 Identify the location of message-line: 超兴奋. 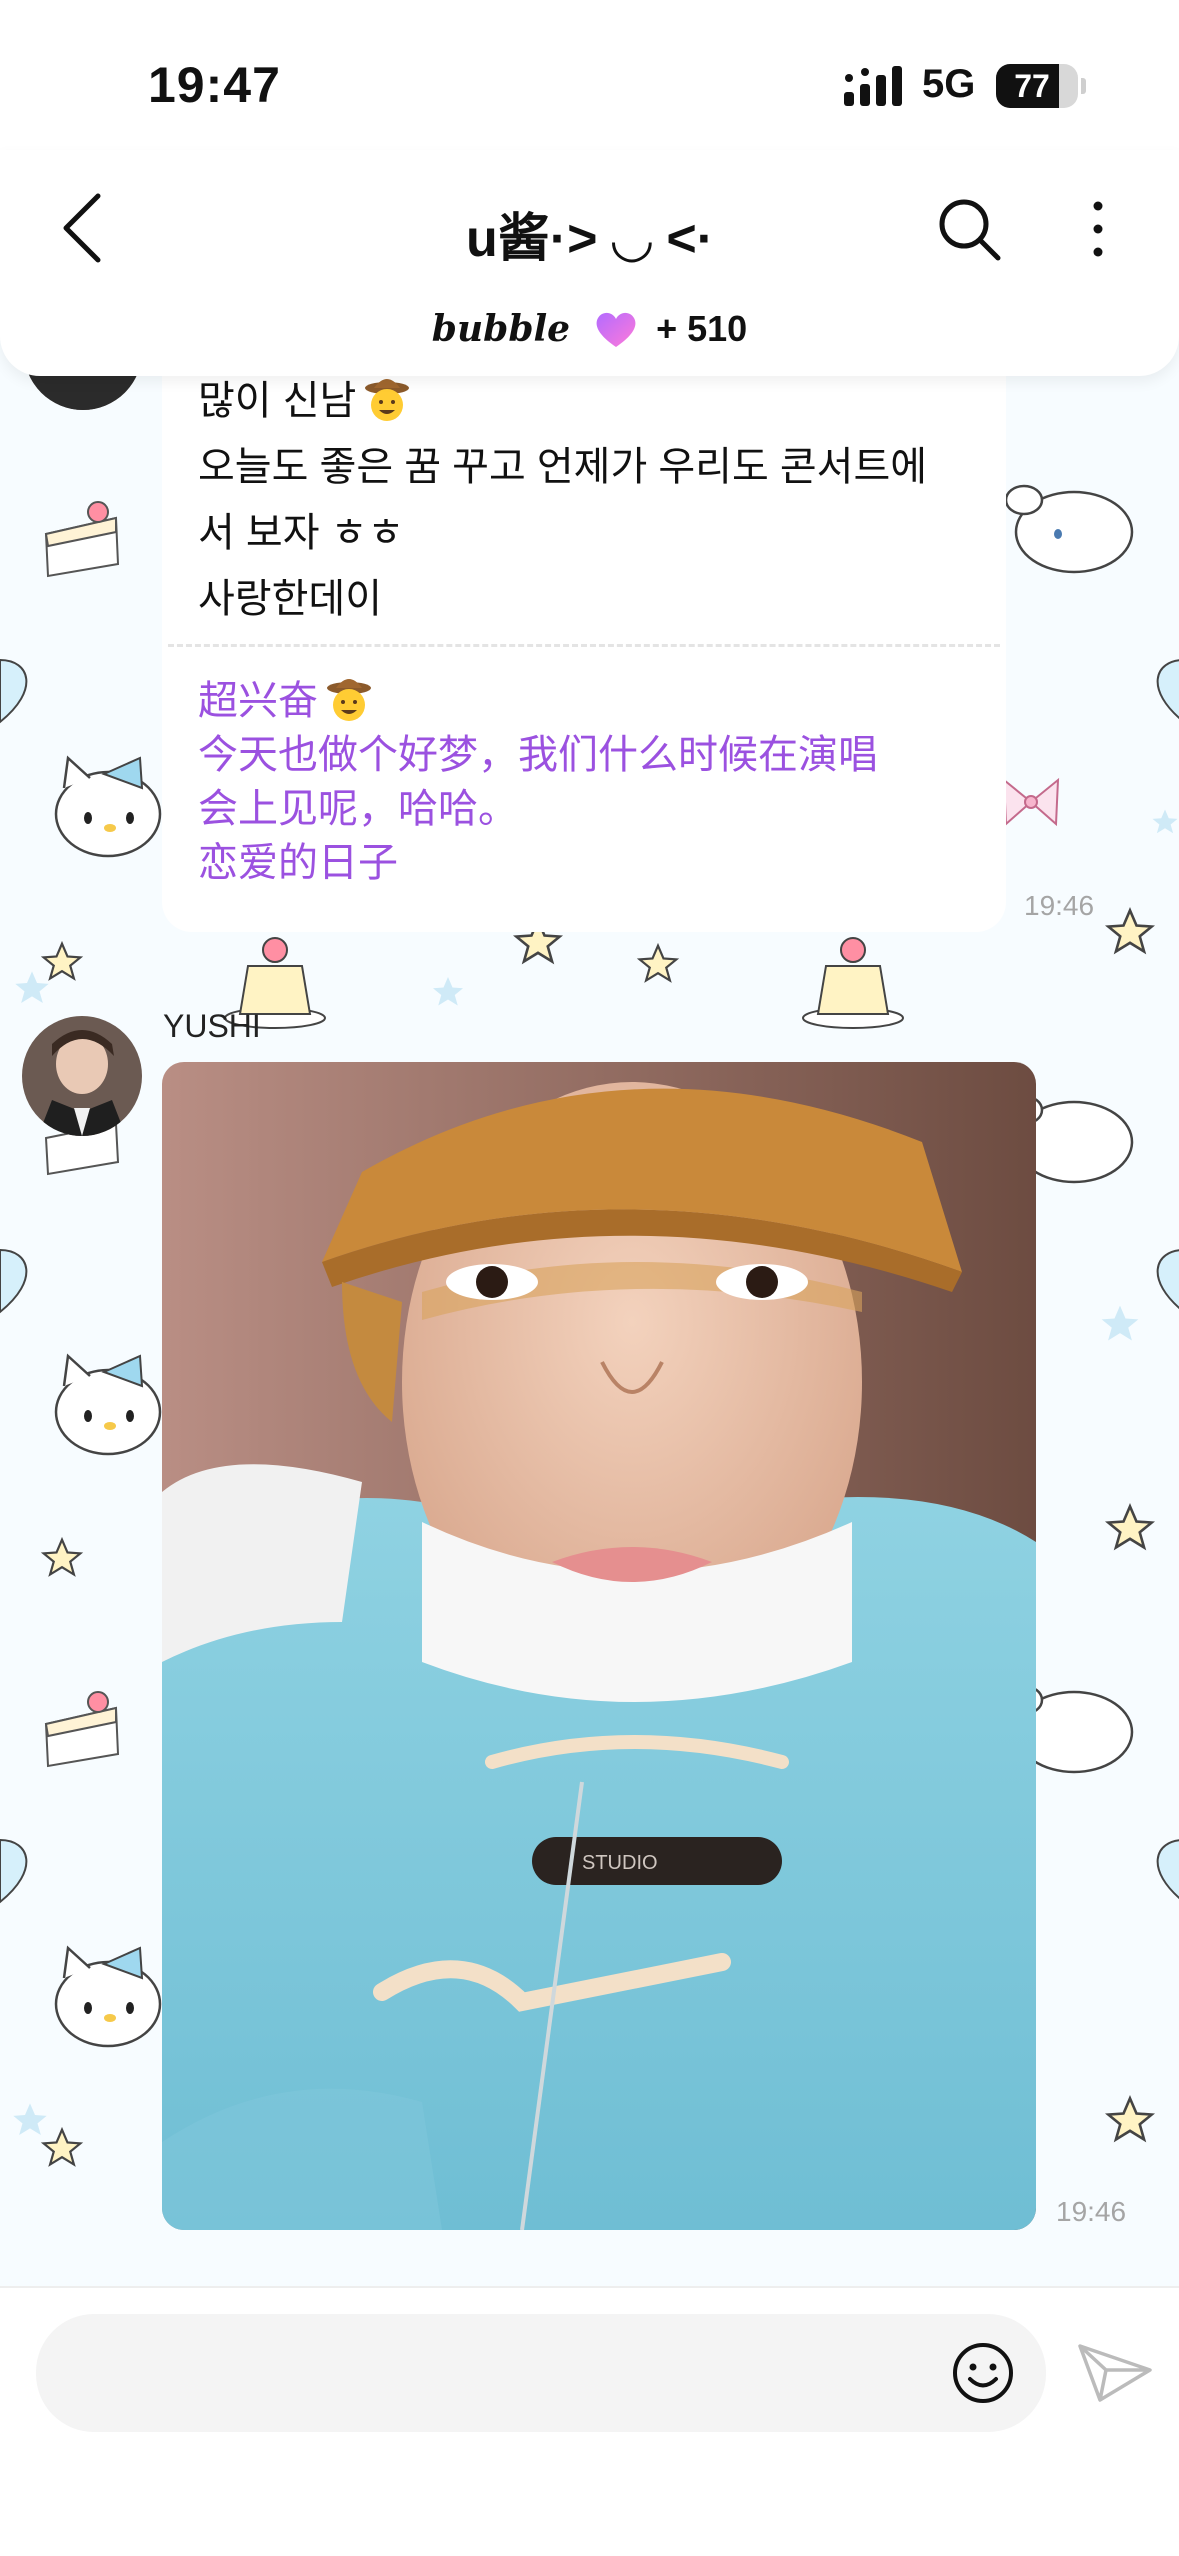
(258, 701).